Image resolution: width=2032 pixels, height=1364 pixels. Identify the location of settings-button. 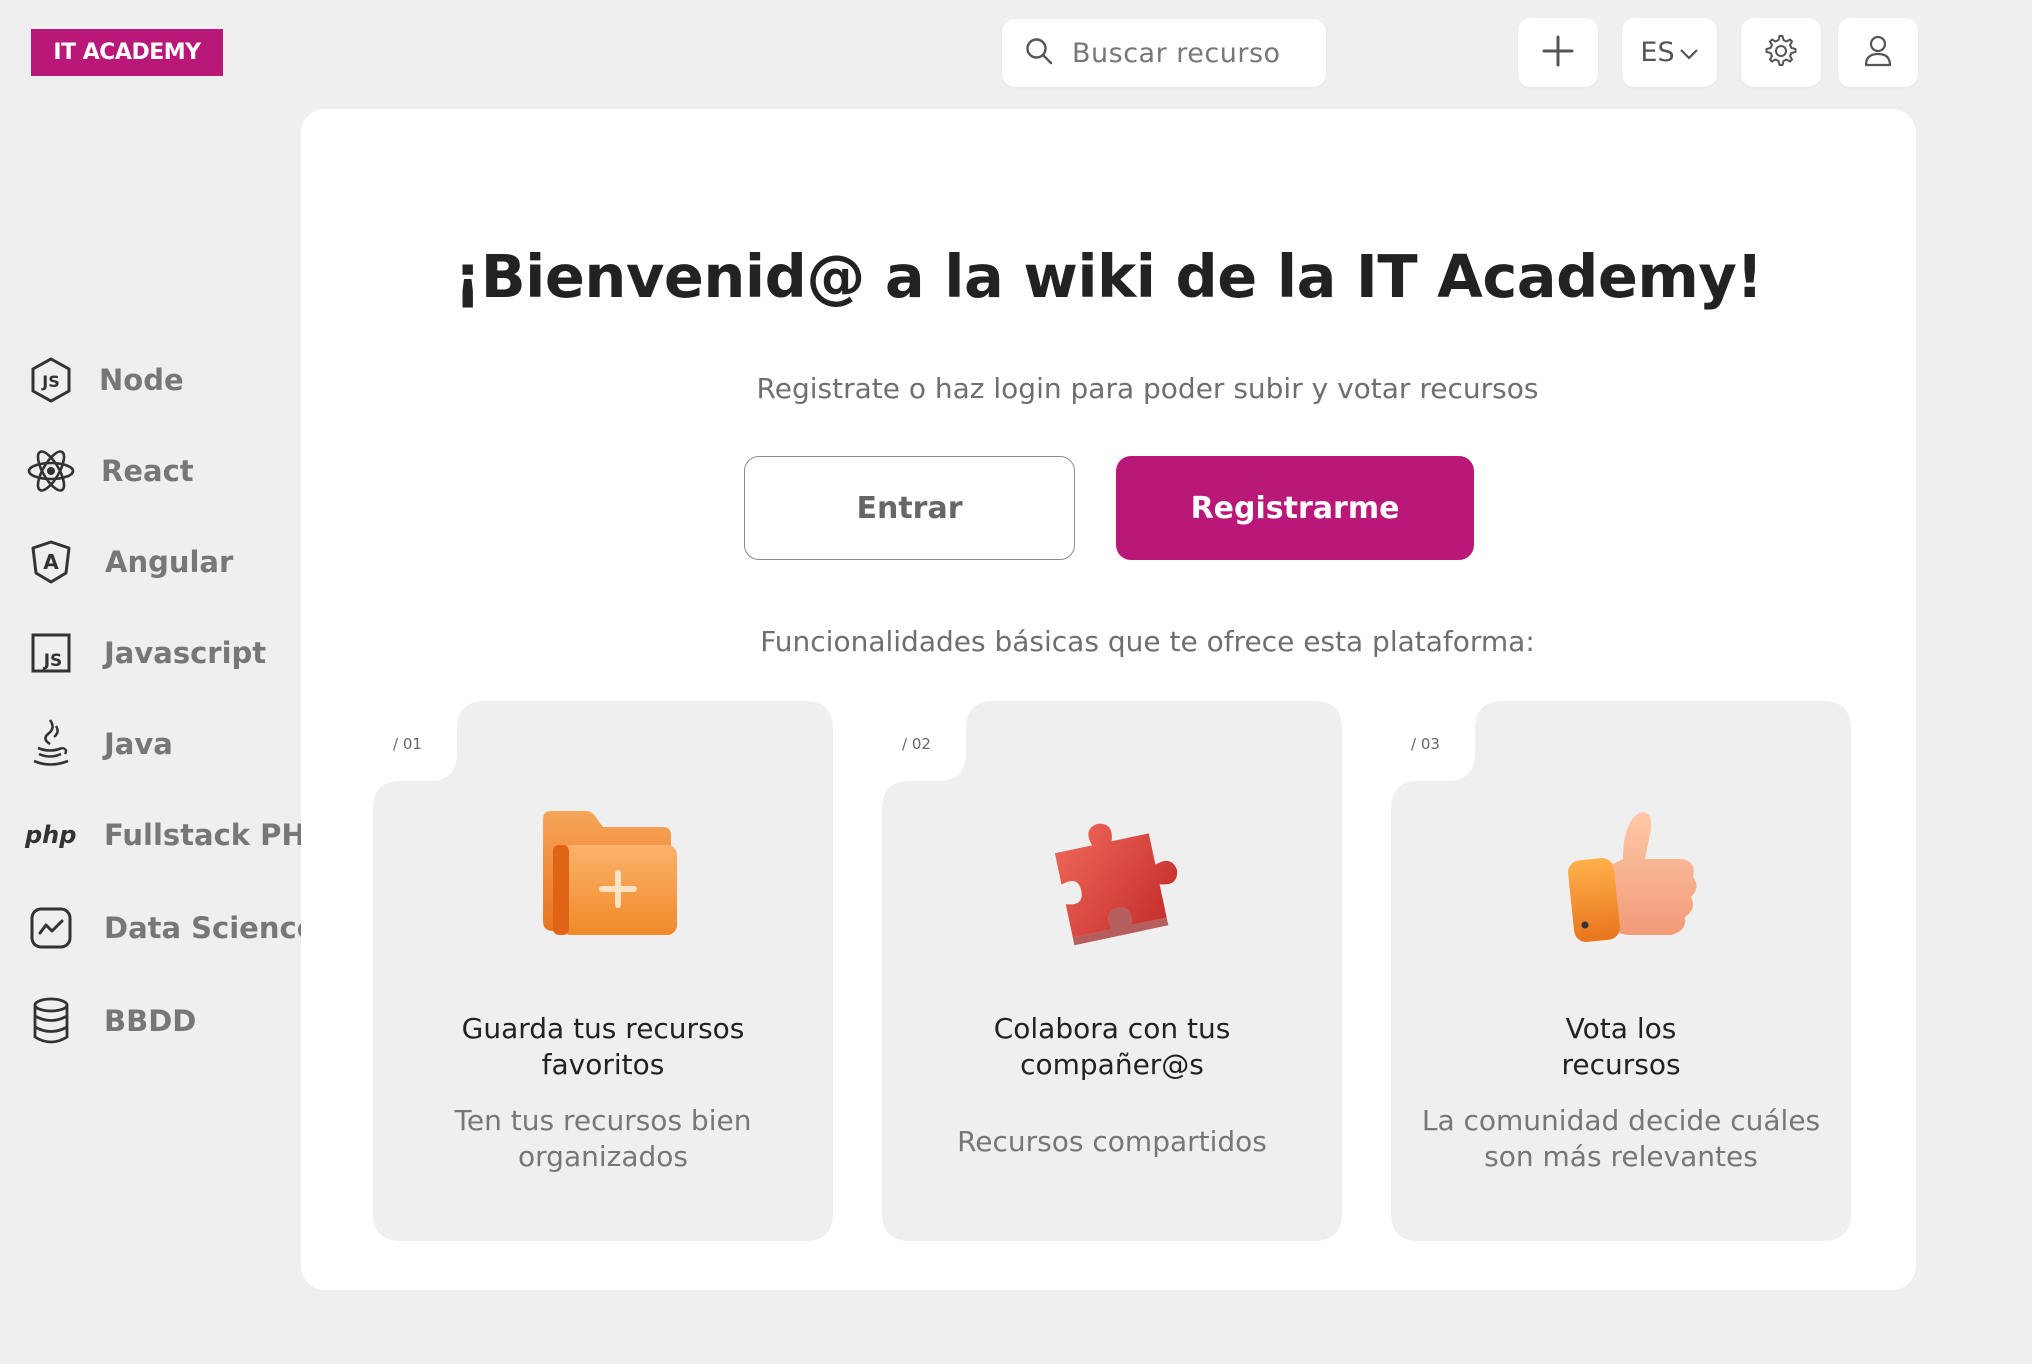
(1781, 52).